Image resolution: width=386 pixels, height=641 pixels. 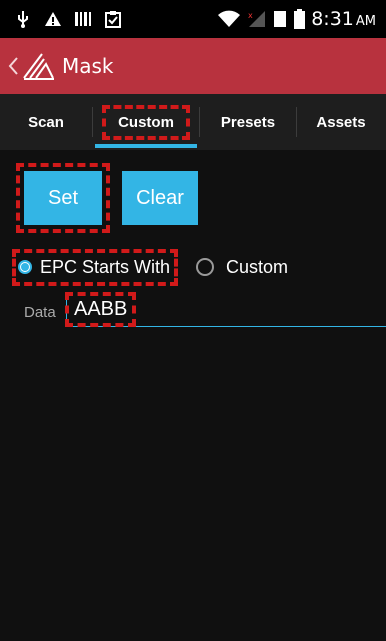 I want to click on clock: 8:31 AM, so click(x=343, y=19).